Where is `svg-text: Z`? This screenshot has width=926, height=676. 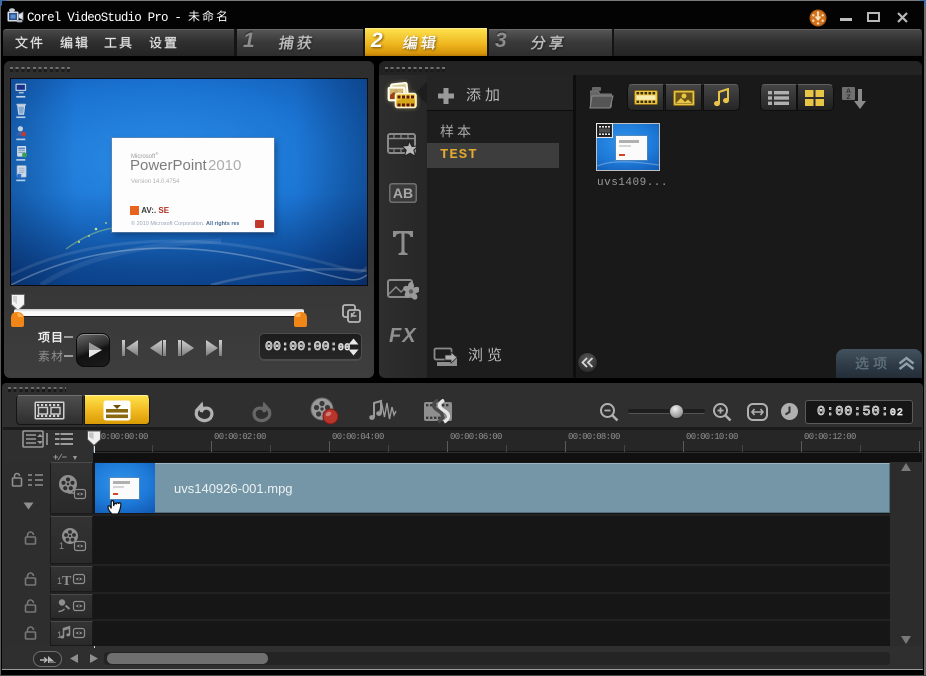 svg-text: Z is located at coordinates (849, 97).